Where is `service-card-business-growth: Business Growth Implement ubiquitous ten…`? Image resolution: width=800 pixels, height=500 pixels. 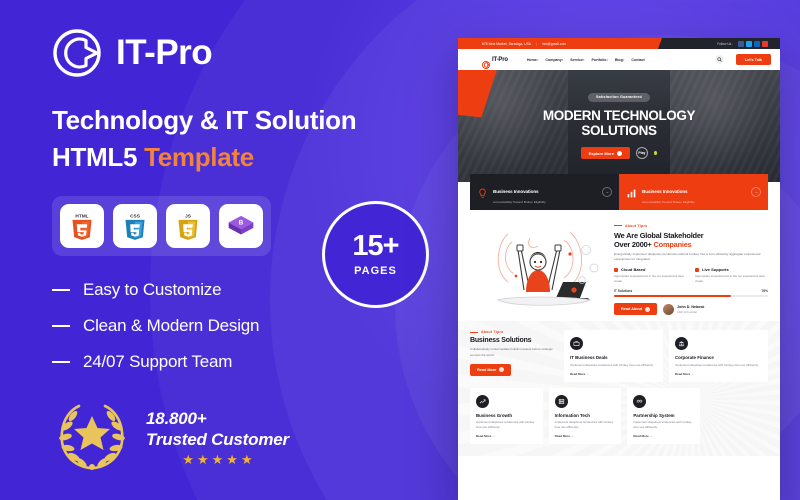
service-card-business-growth: Business Growth Implement ubiquitous ten… is located at coordinates (506, 415).